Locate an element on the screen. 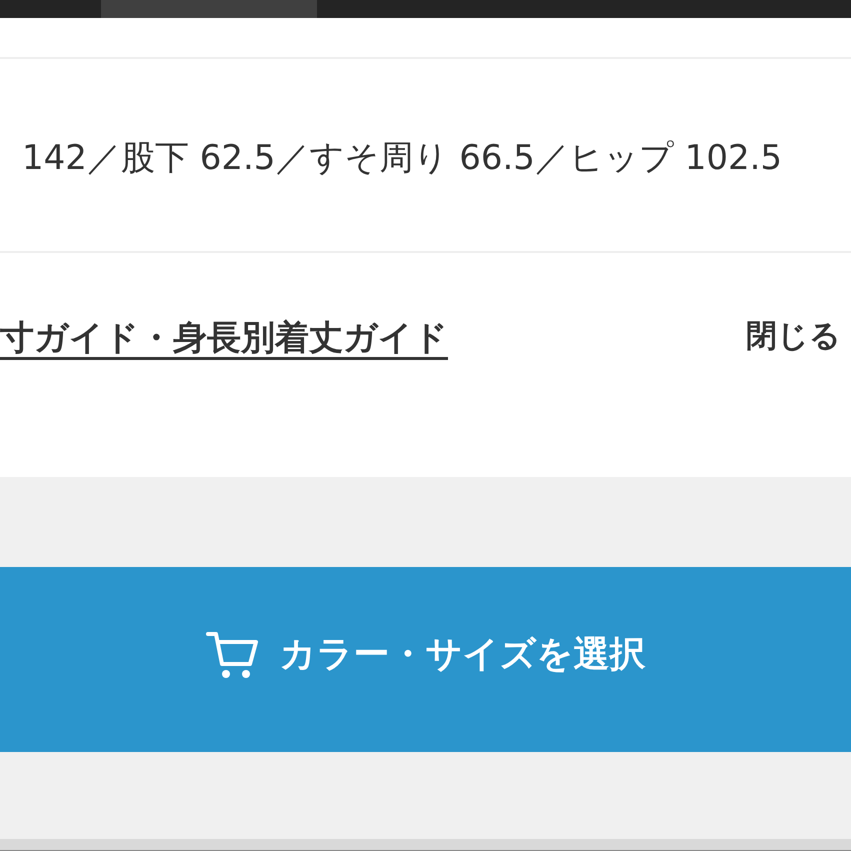  size-measurements: 142／股下 62.5／すそ周り 66.5／ヒップ 102.5 is located at coordinates (402, 158).